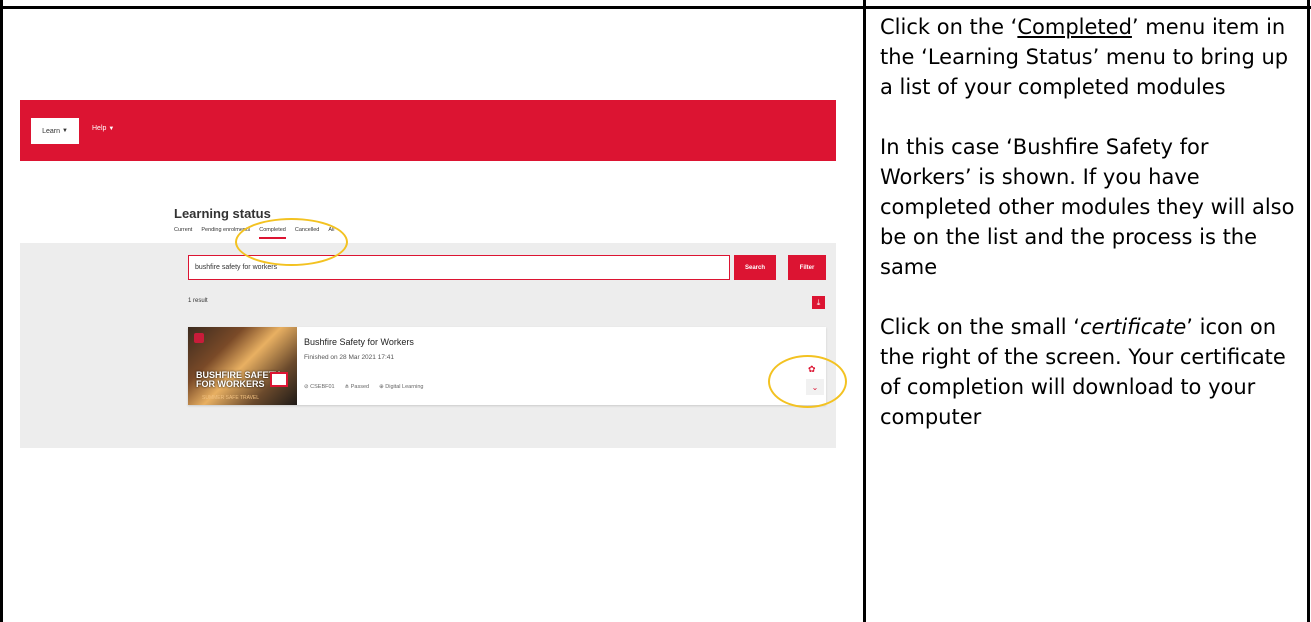  Describe the element at coordinates (1133, 327) in the screenshot. I see `certificate-emphasis: certificate` at that location.